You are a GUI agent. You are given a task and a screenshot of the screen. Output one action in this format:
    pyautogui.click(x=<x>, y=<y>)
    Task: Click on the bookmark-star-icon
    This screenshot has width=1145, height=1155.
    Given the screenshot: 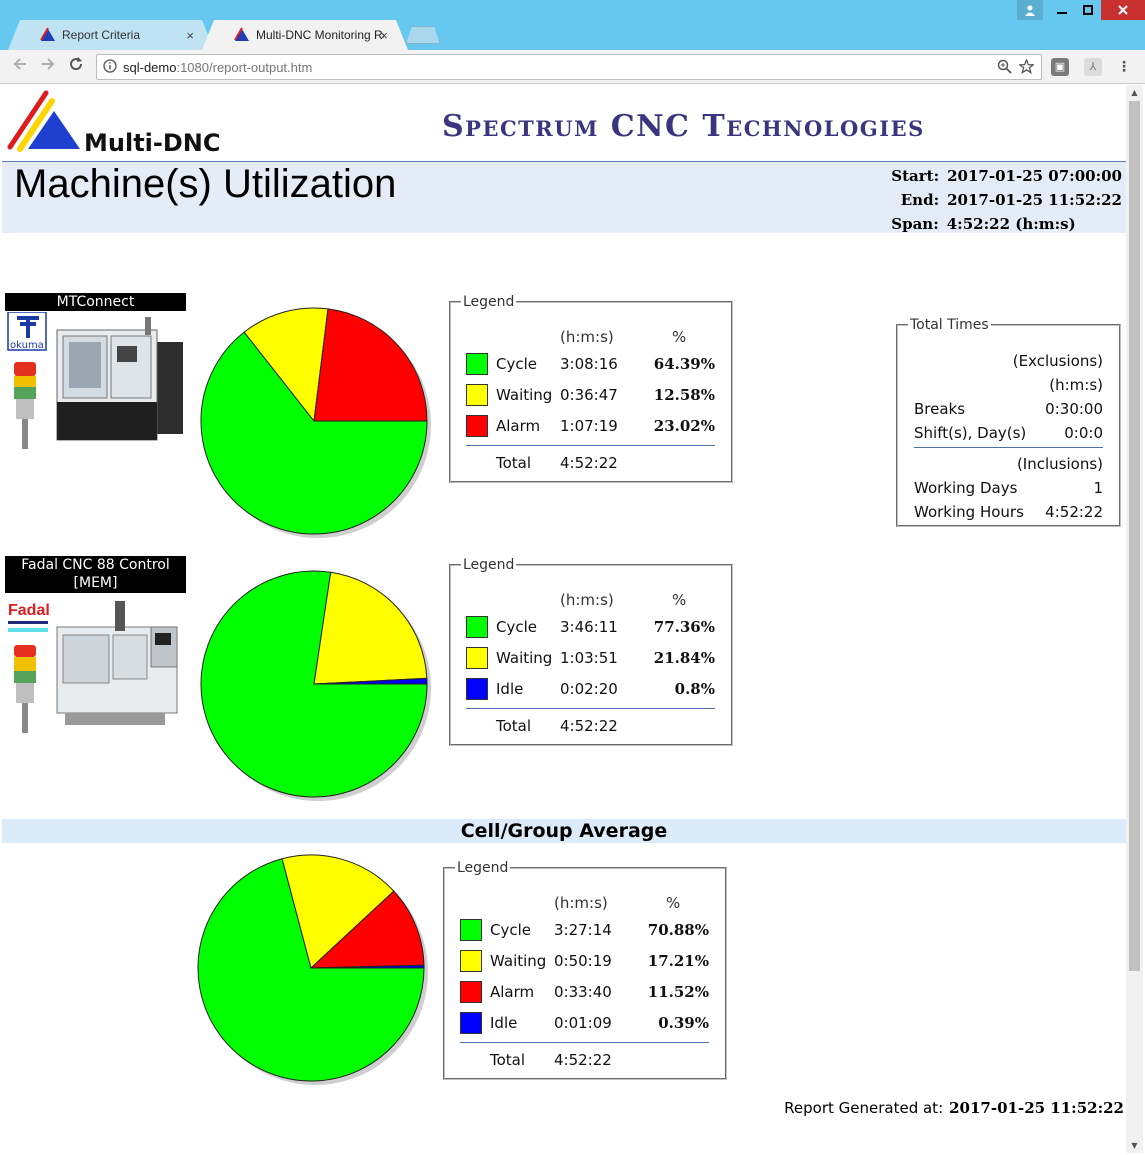 What is the action you would take?
    pyautogui.click(x=1026, y=67)
    